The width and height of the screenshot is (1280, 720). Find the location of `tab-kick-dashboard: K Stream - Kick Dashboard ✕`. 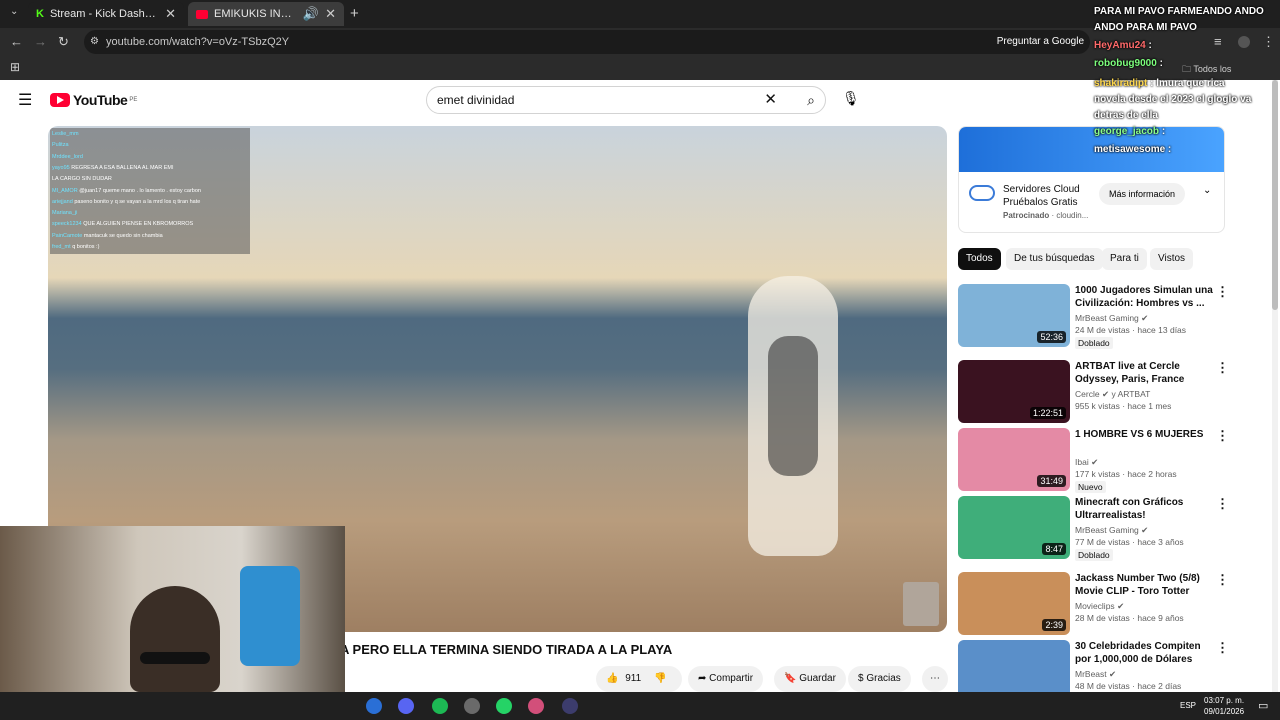

tab-kick-dashboard: K Stream - Kick Dashboard ✕ is located at coordinates (106, 14).